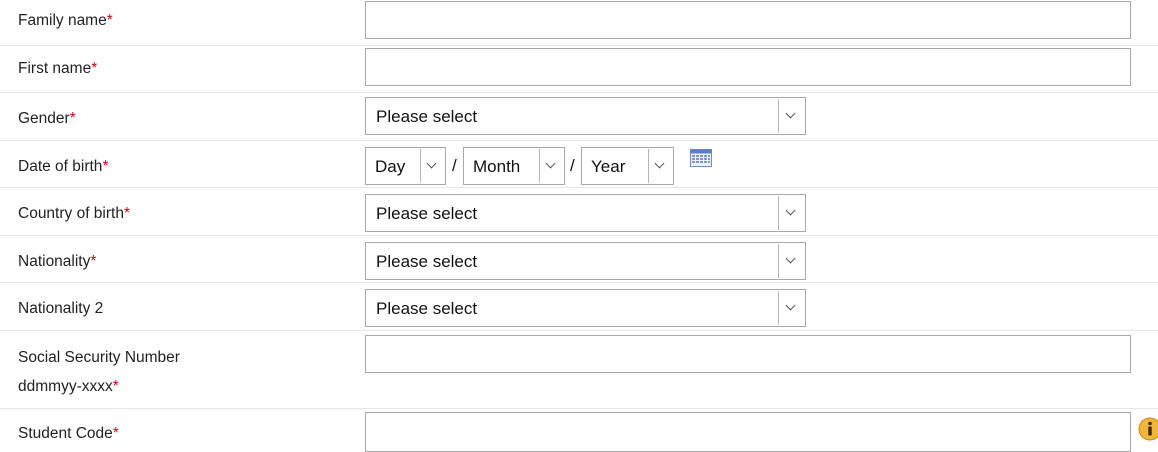 The width and height of the screenshot is (1158, 452). I want to click on gender-label: Gender*, so click(47, 118).